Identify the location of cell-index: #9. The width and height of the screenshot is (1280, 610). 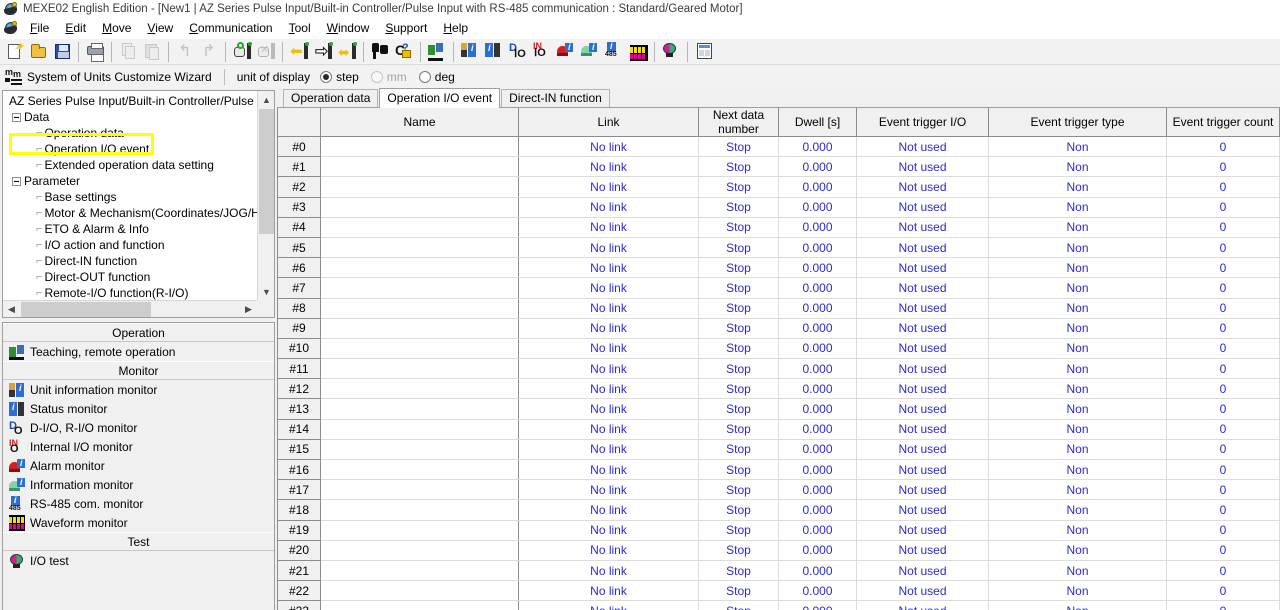
(299, 328).